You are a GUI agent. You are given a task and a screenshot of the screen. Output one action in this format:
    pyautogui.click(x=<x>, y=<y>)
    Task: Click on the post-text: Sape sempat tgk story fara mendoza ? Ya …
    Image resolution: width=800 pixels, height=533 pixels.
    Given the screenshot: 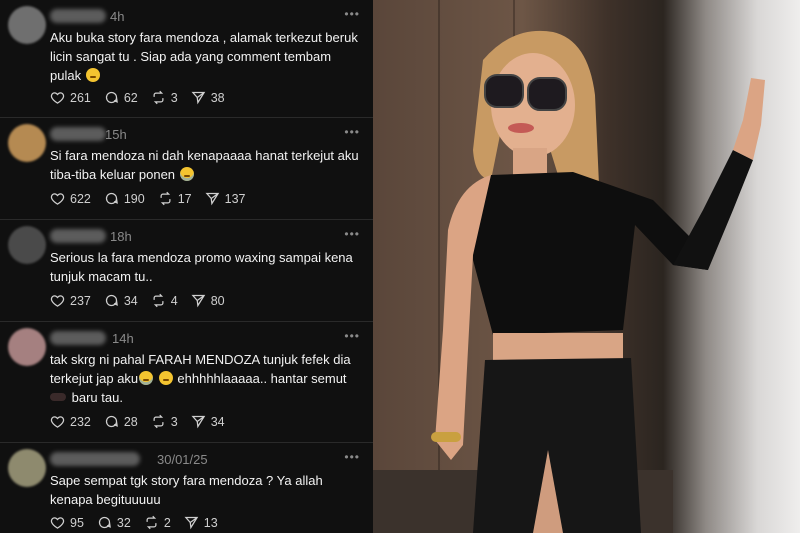 What is the action you would take?
    pyautogui.click(x=186, y=490)
    